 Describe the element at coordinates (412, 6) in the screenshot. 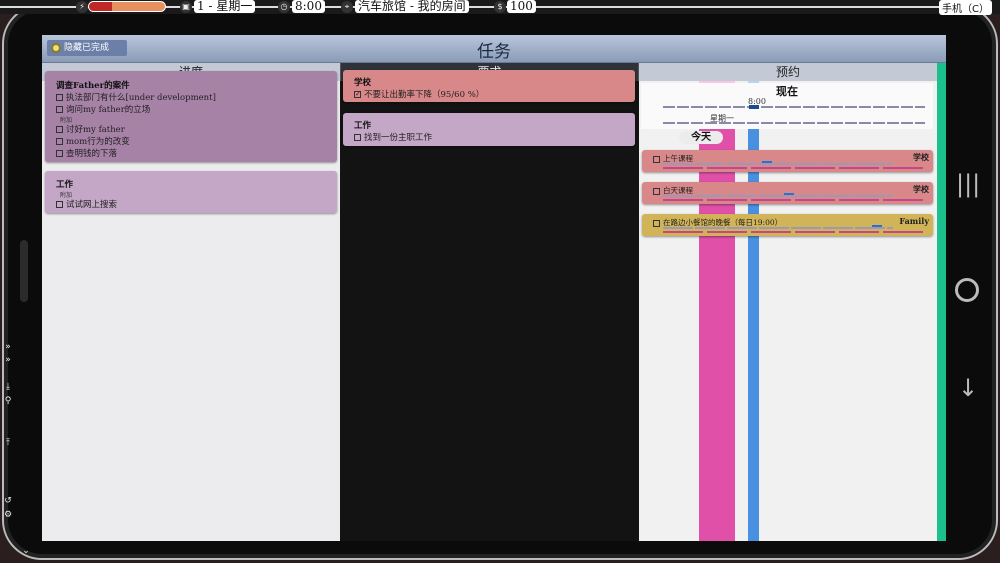

I see `location-display: 汽车旅馆 - 我的房间` at that location.